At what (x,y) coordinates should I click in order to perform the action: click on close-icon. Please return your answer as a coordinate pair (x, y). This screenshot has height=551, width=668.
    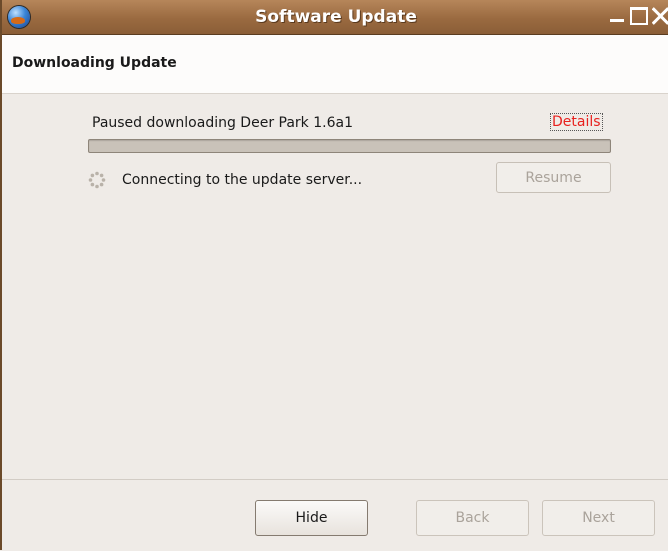
    Looking at the image, I should click on (660, 16).